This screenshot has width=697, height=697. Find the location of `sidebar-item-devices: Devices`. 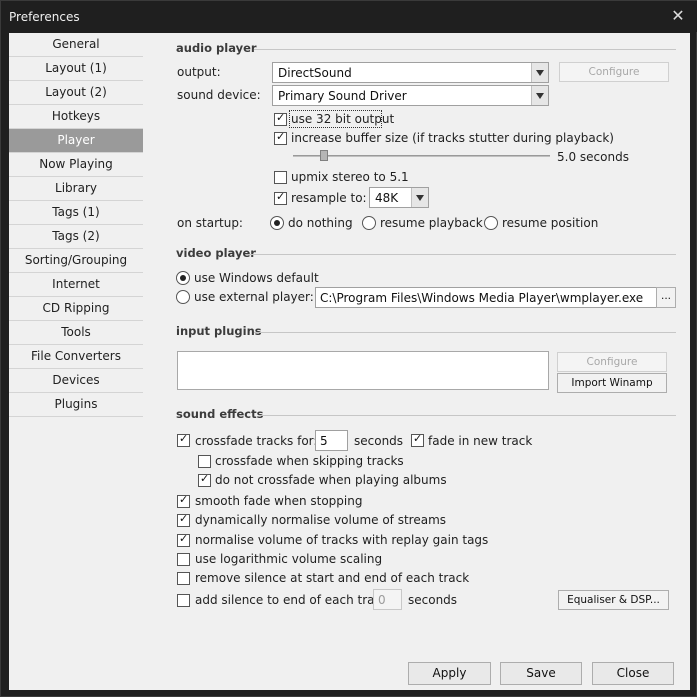

sidebar-item-devices: Devices is located at coordinates (76, 381).